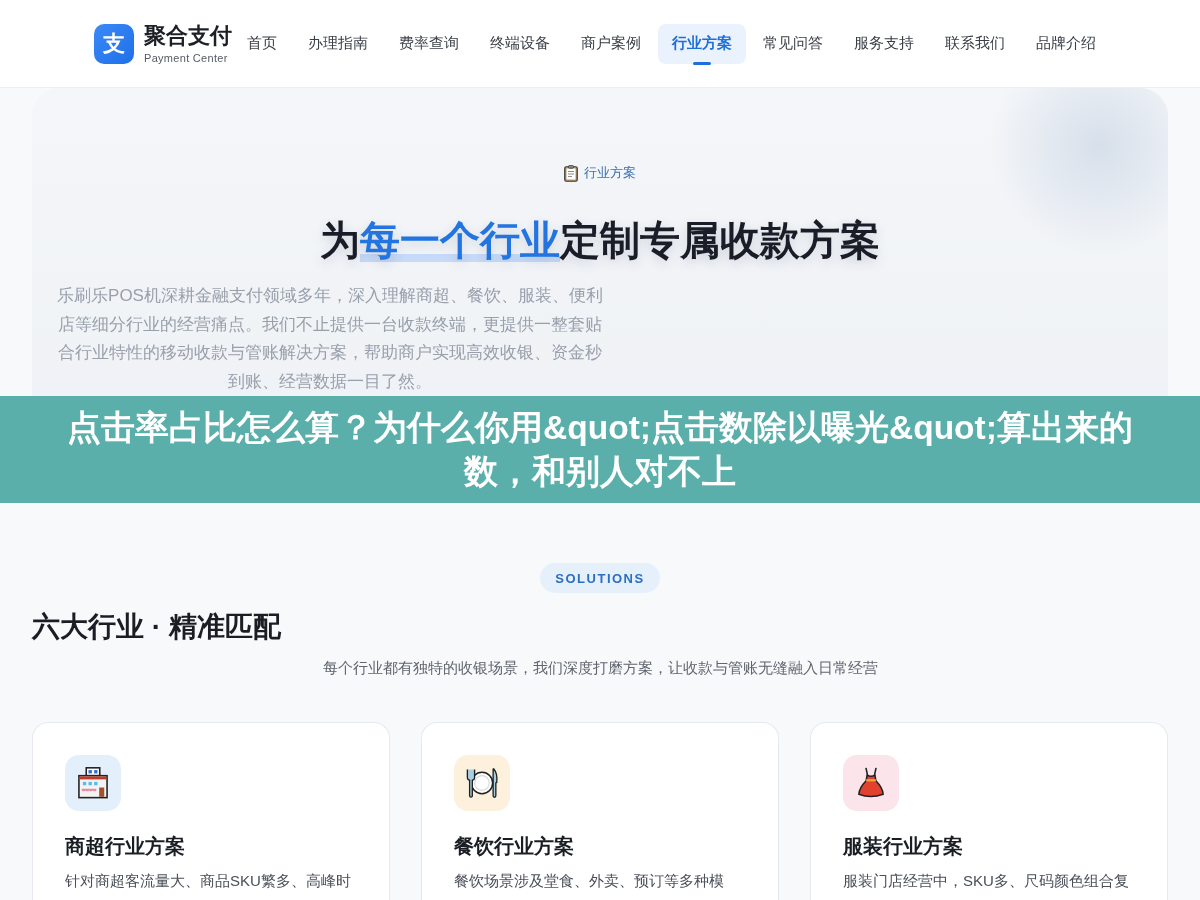  Describe the element at coordinates (600, 668) in the screenshot. I see `section-subtitle: 每个行业都有独特的收银场景，我们深度打磨方案，让收款与管账无缝融入日常经营` at that location.